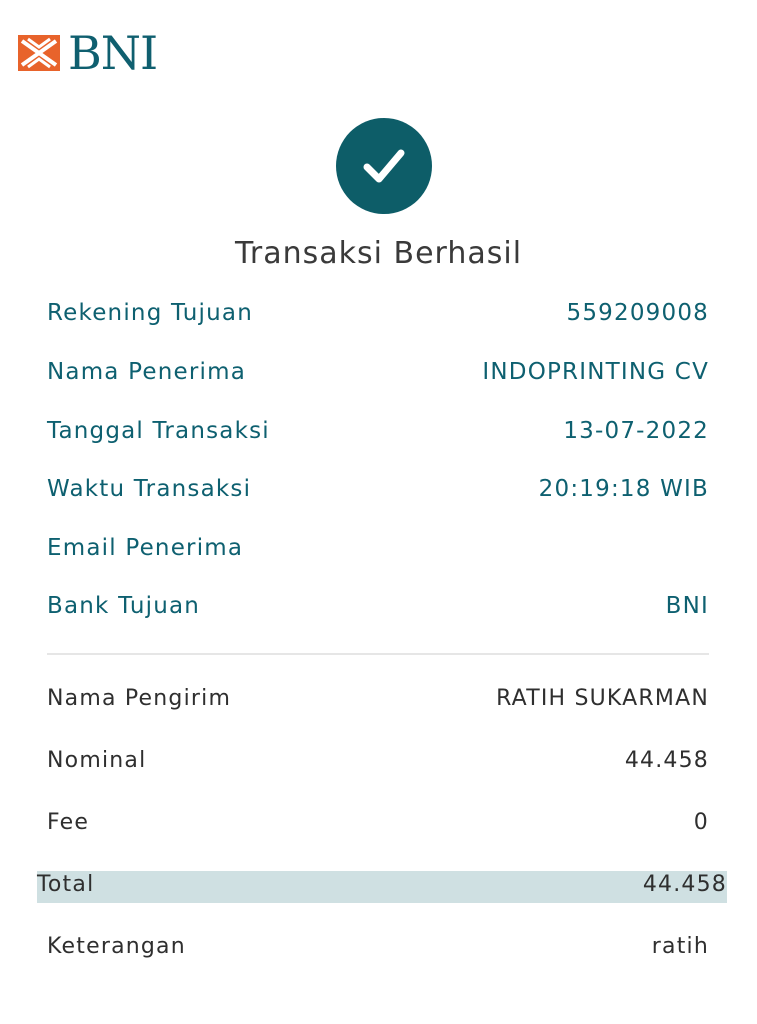 The height and width of the screenshot is (1024, 757). Describe the element at coordinates (637, 313) in the screenshot. I see `detail-value: 559209008` at that location.